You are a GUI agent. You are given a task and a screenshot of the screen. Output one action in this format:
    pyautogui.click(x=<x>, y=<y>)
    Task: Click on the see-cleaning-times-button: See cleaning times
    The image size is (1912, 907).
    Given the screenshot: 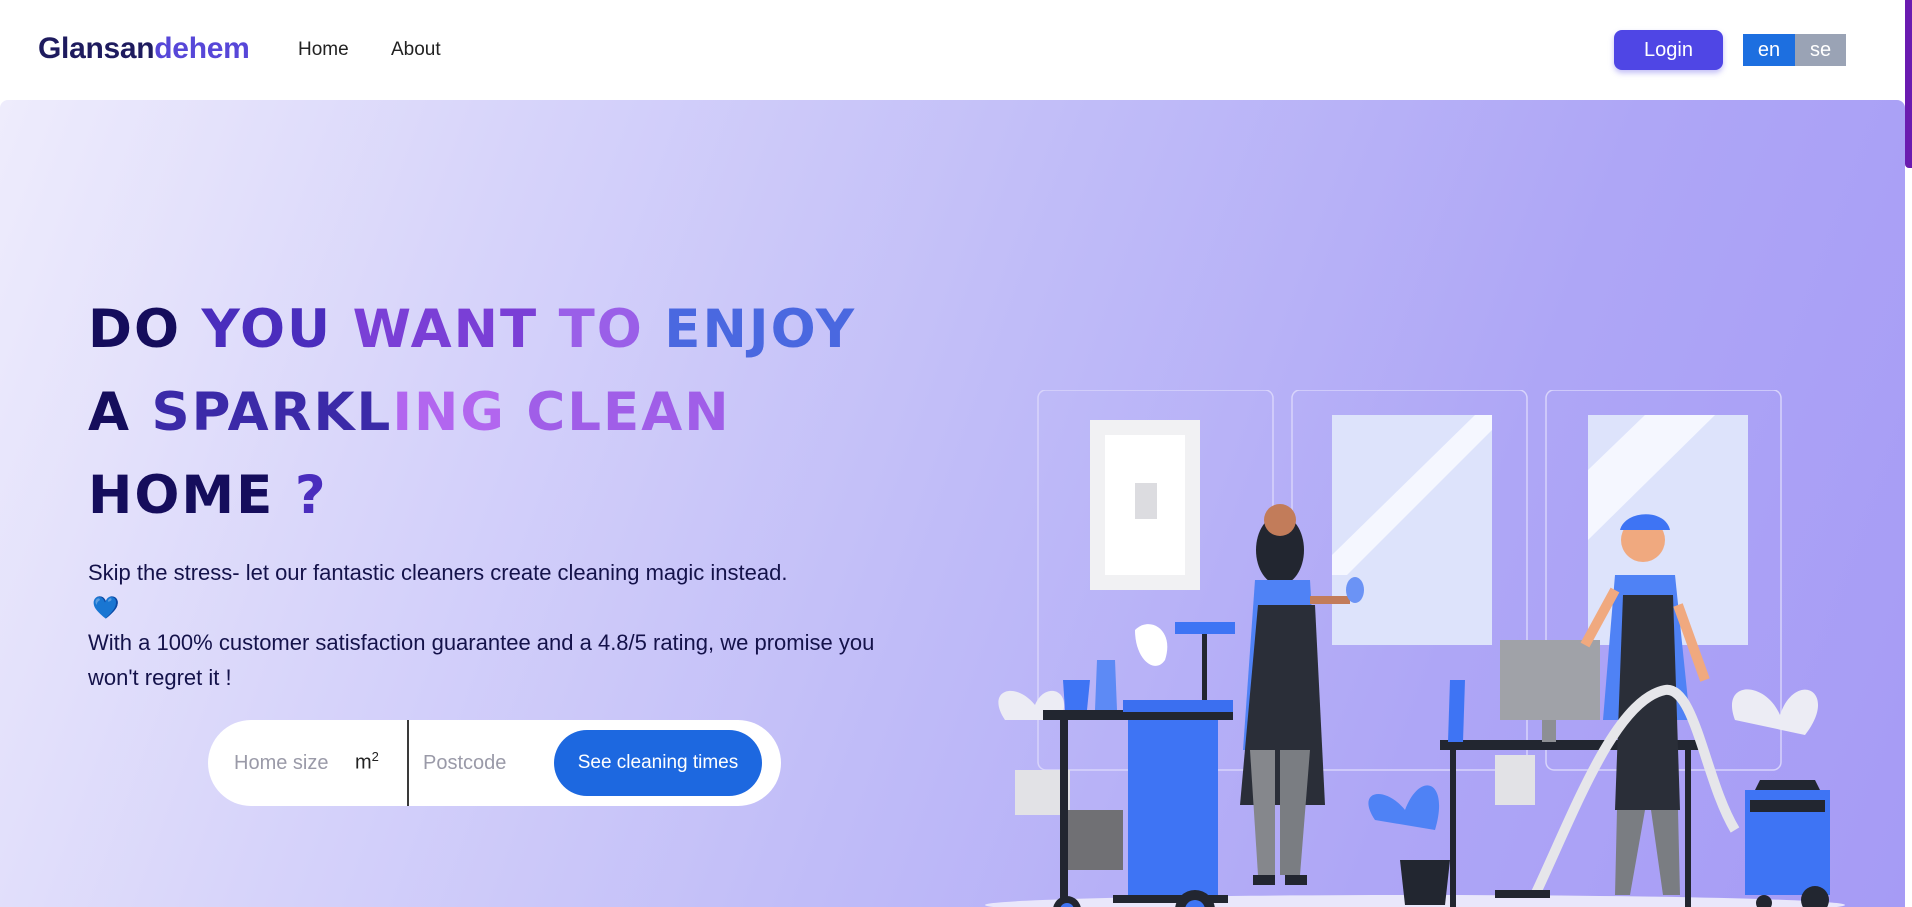 What is the action you would take?
    pyautogui.click(x=658, y=763)
    